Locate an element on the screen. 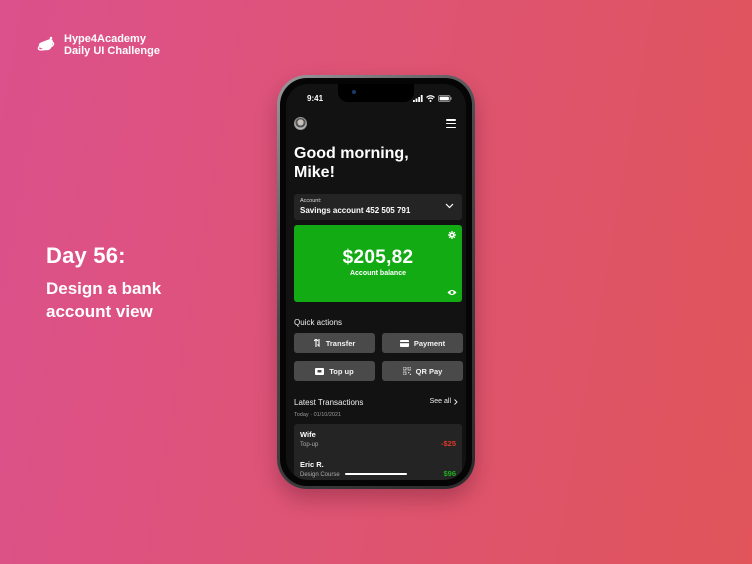 The image size is (752, 564). headline: Day 56: Design a bank account view is located at coordinates (103, 283).